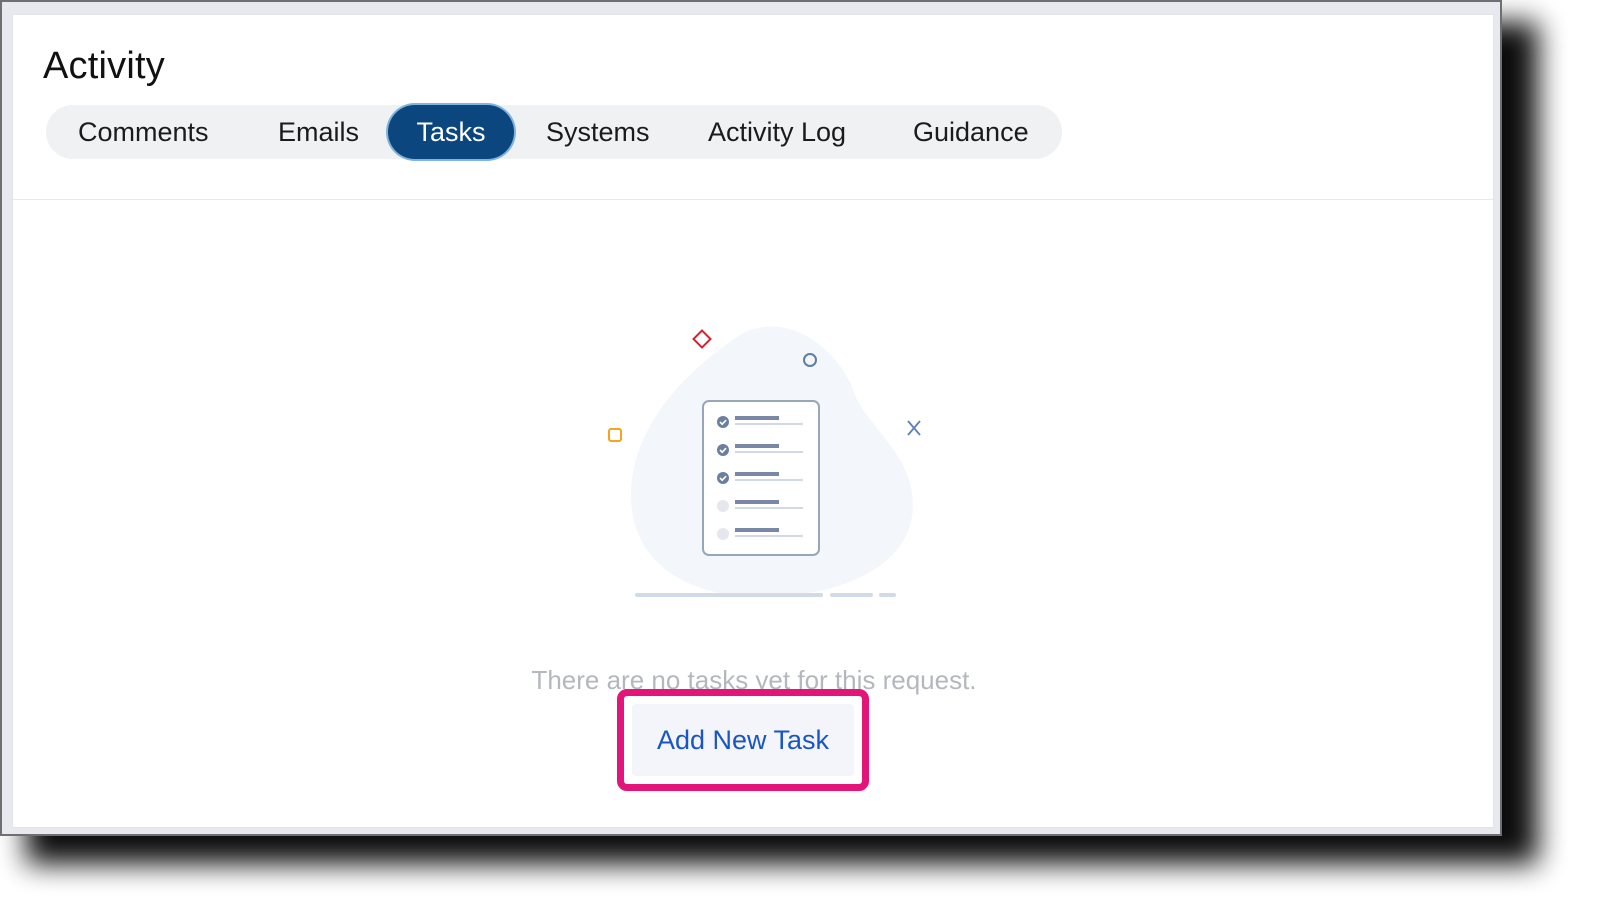  I want to click on diamond-icon, so click(702, 339).